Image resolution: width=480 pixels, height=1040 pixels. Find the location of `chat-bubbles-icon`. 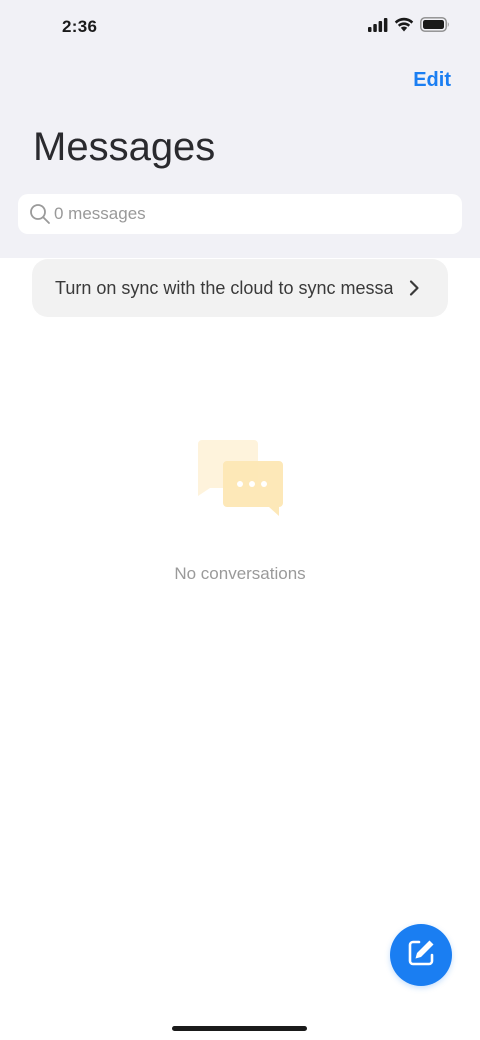

chat-bubbles-icon is located at coordinates (240, 477).